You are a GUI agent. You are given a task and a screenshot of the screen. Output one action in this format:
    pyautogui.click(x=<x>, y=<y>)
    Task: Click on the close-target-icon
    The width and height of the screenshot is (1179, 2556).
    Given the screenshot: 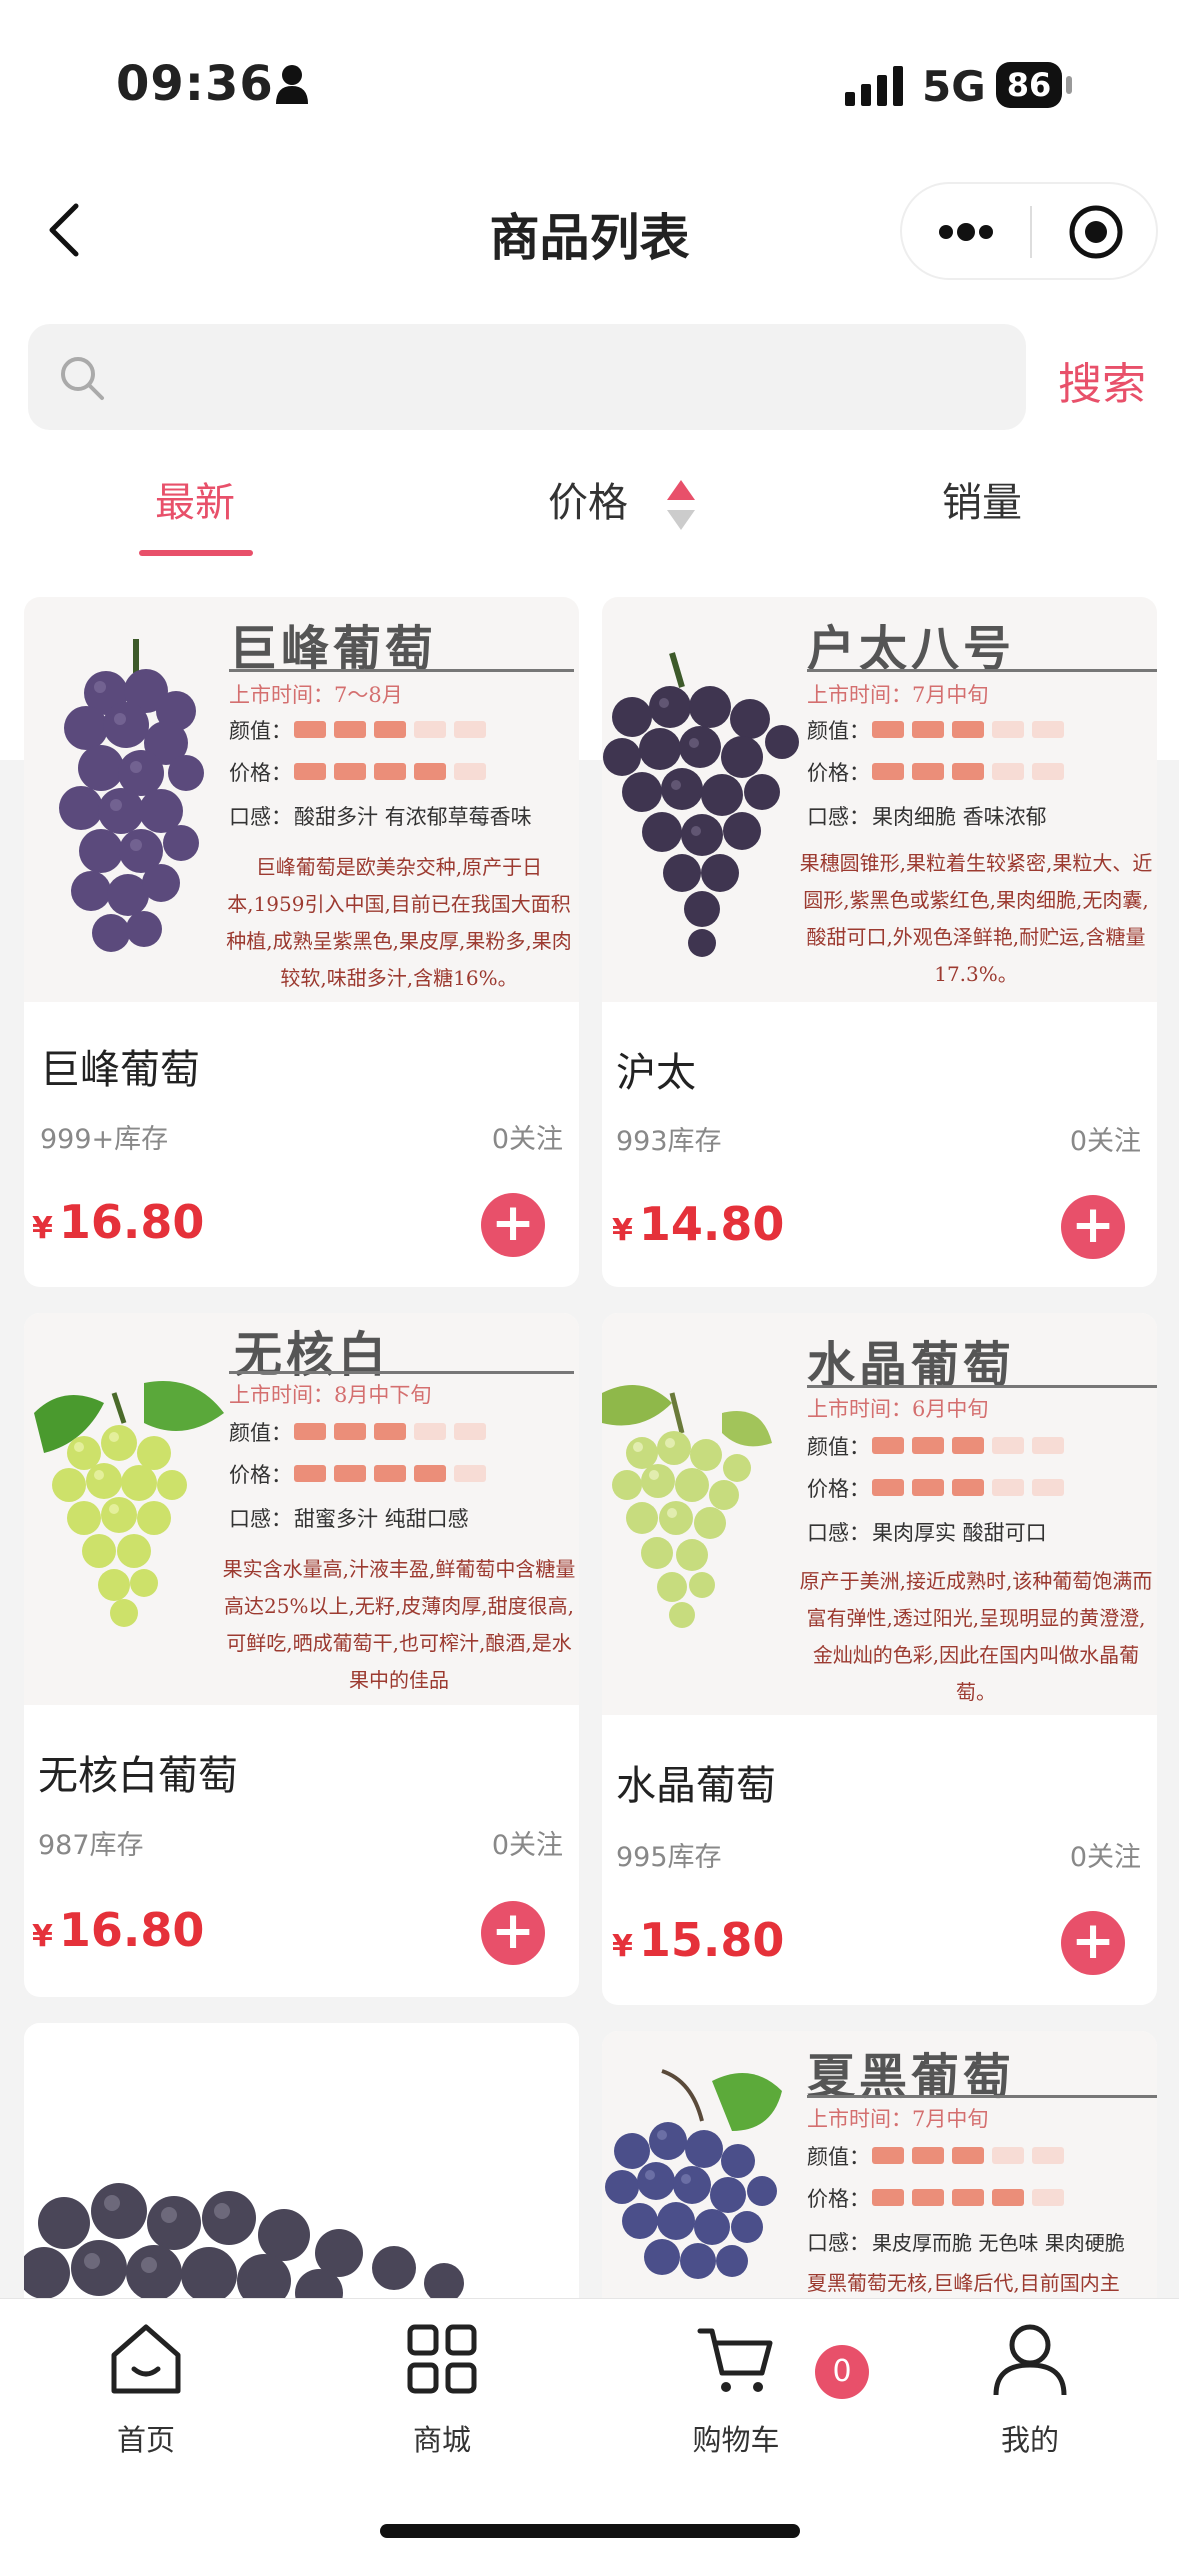 What is the action you would take?
    pyautogui.click(x=1096, y=232)
    